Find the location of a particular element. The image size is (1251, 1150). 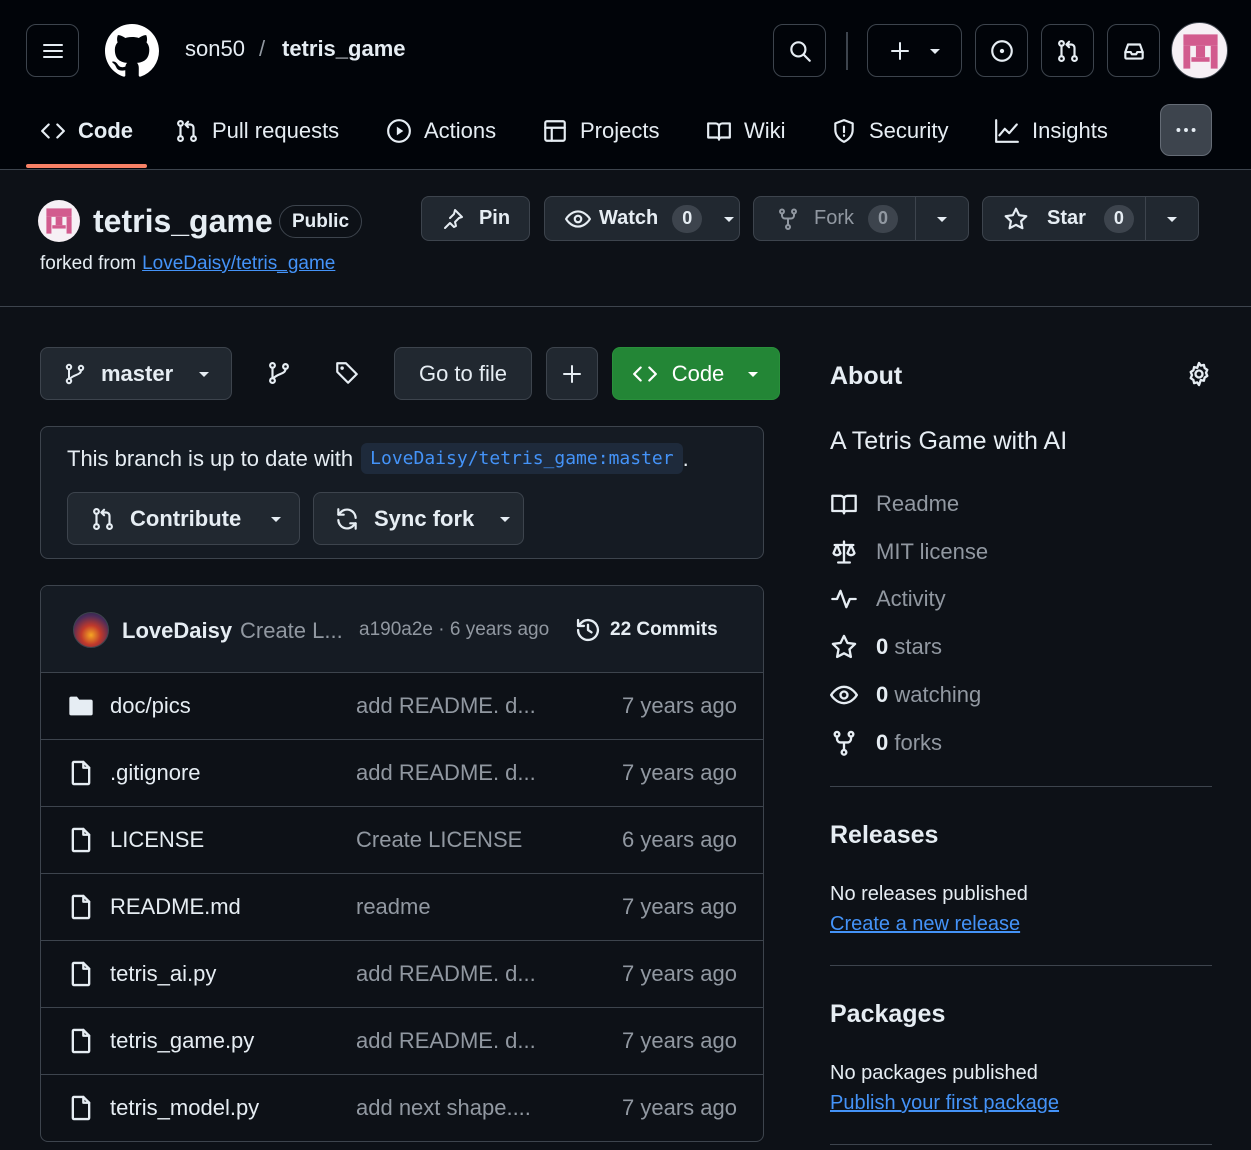

pull-requests-button is located at coordinates (1067, 50).